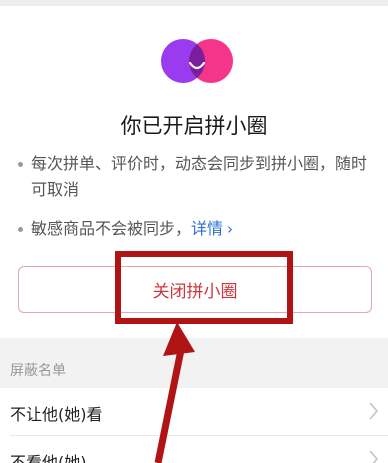 The width and height of the screenshot is (388, 463). I want to click on sync-info-bullet: 每次拼单、评价时，动态会同步到拼小圈，随时可取消, so click(198, 177).